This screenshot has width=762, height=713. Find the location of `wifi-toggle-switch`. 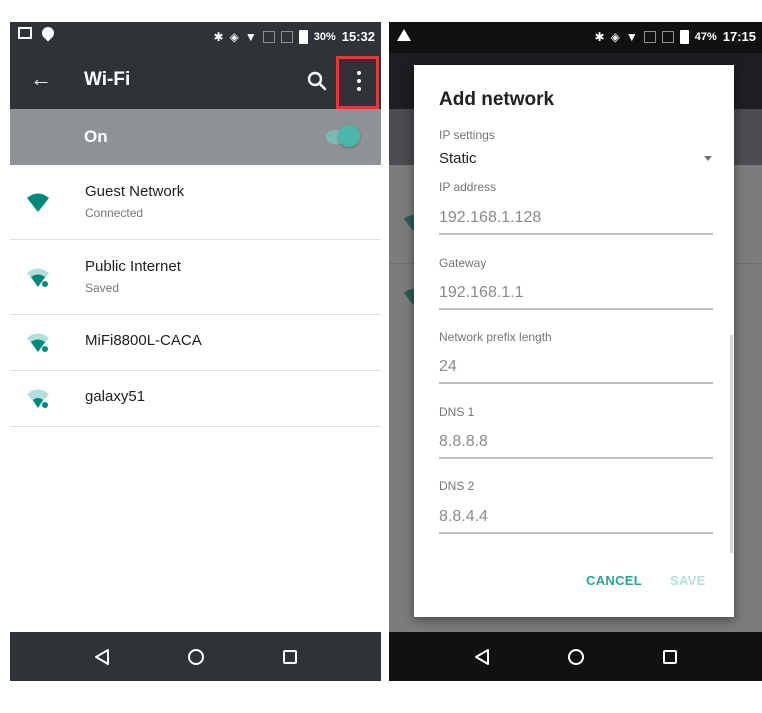

wifi-toggle-switch is located at coordinates (349, 136).